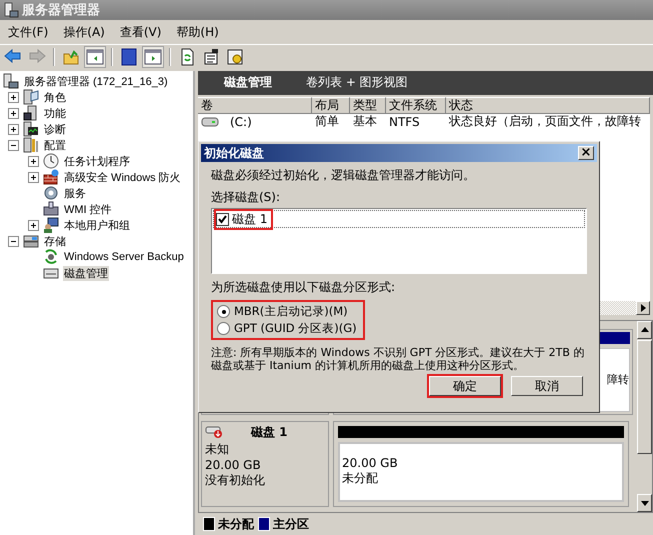 Image resolution: width=653 pixels, height=535 pixels. Describe the element at coordinates (97, 161) in the screenshot. I see `tree-item: 任务计划程序` at that location.